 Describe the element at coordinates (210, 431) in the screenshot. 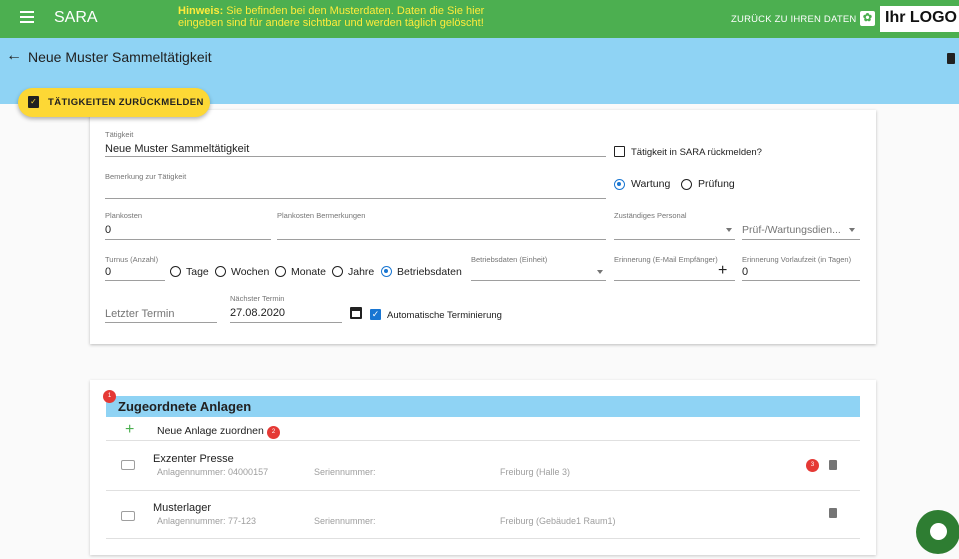

I see `add-asset-button: Neue Anlage zuordnen` at that location.